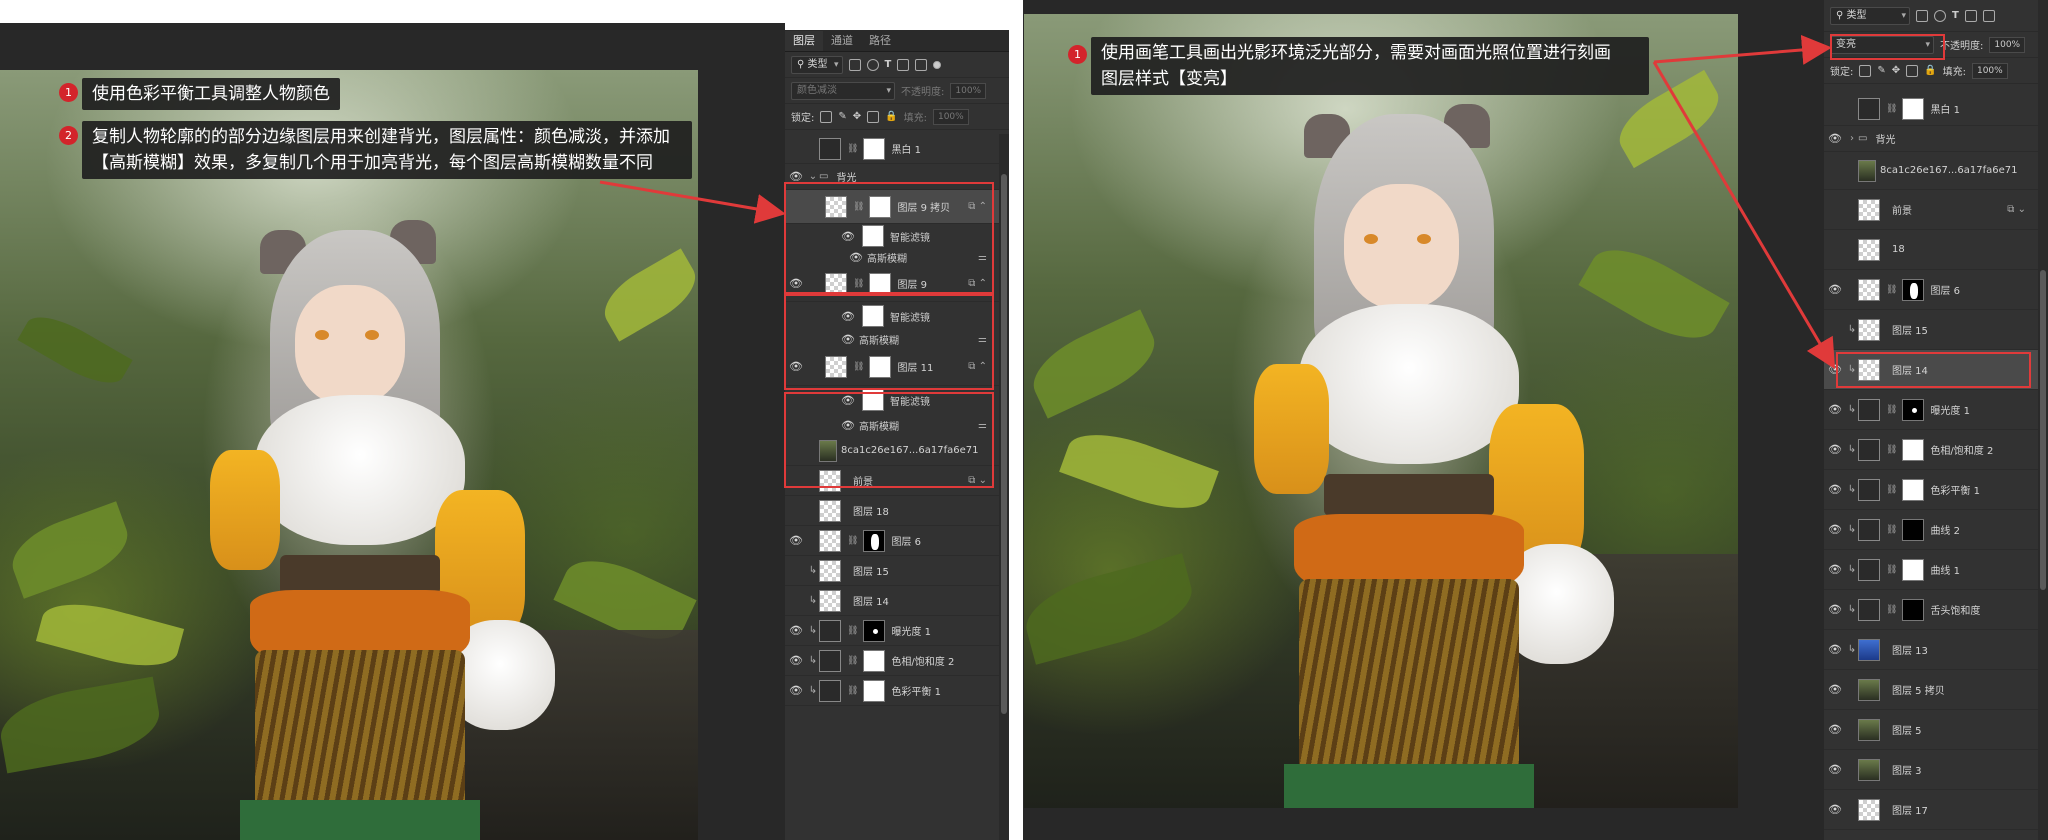 The image size is (2048, 840). What do you see at coordinates (1950, 411) in the screenshot?
I see `layer-name: 曝光度 1` at bounding box center [1950, 411].